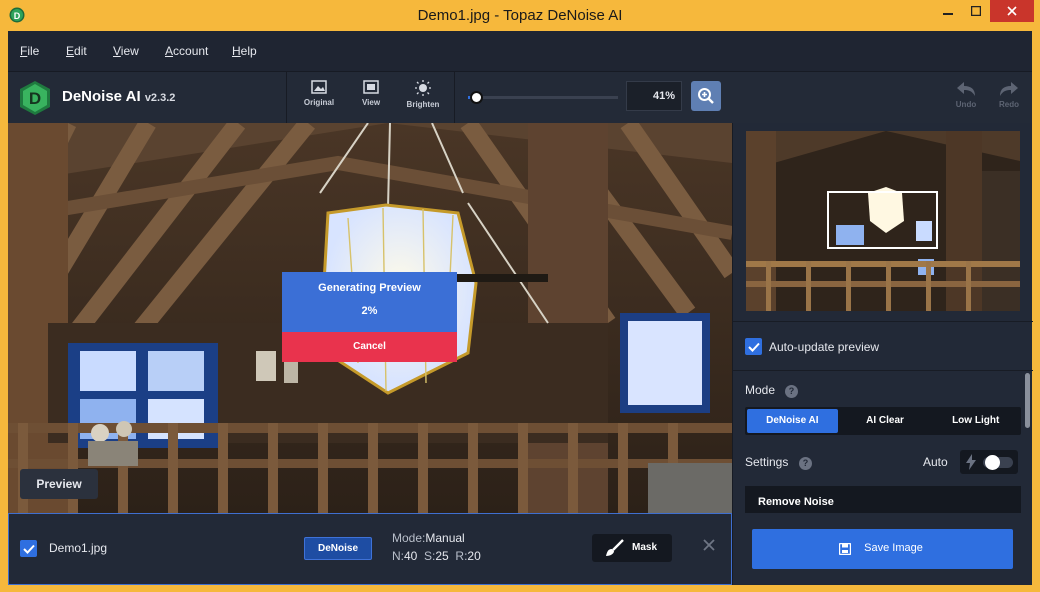 This screenshot has width=1040, height=592. I want to click on navigator-thumbnail, so click(883, 221).